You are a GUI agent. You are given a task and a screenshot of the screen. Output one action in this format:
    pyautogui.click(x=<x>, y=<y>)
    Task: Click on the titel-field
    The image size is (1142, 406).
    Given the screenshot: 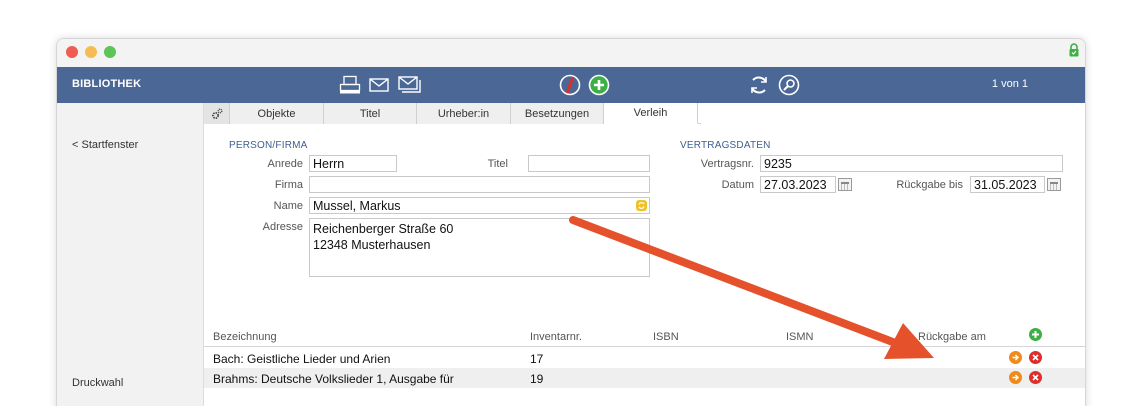 What is the action you would take?
    pyautogui.click(x=589, y=163)
    